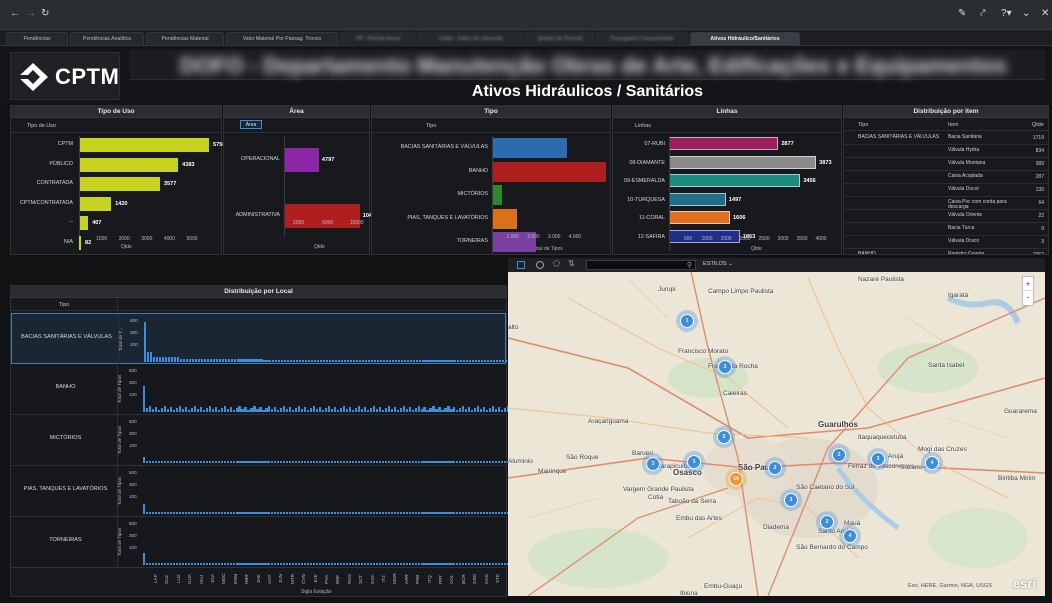 The image size is (1052, 603). What do you see at coordinates (107, 38) in the screenshot?
I see `tab-pendencias-analitica: Pendências Analítica` at bounding box center [107, 38].